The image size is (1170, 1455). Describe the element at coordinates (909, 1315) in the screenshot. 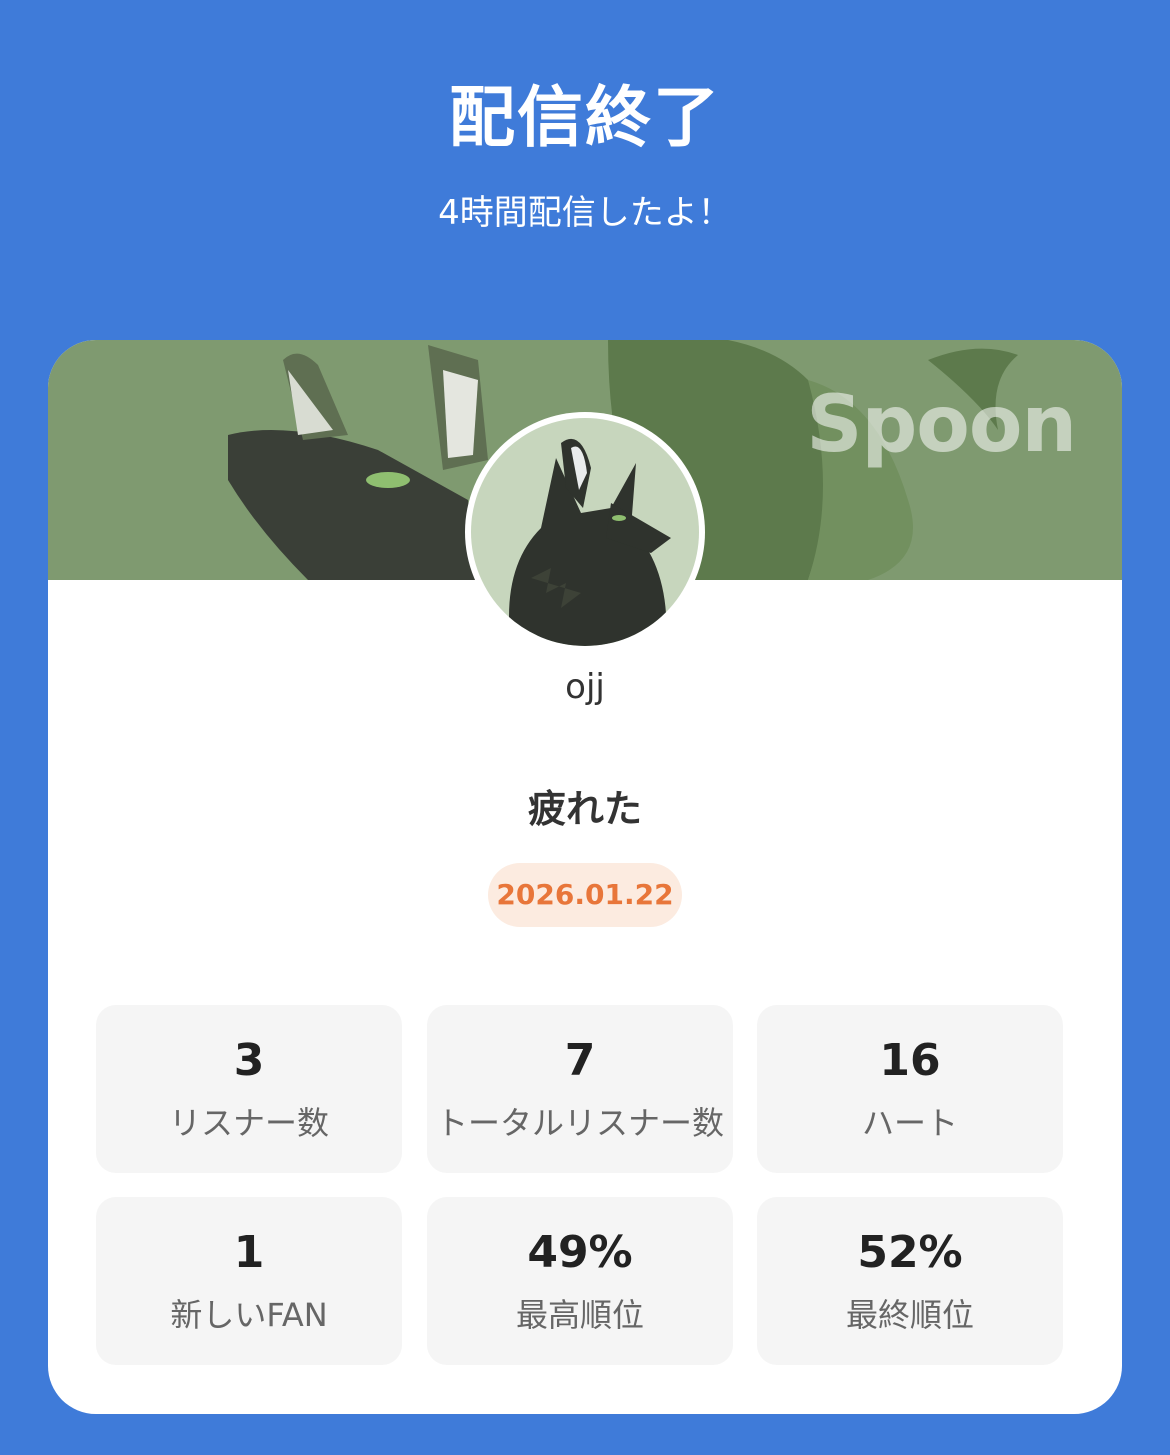

I see `stat-label: 最終順位` at that location.